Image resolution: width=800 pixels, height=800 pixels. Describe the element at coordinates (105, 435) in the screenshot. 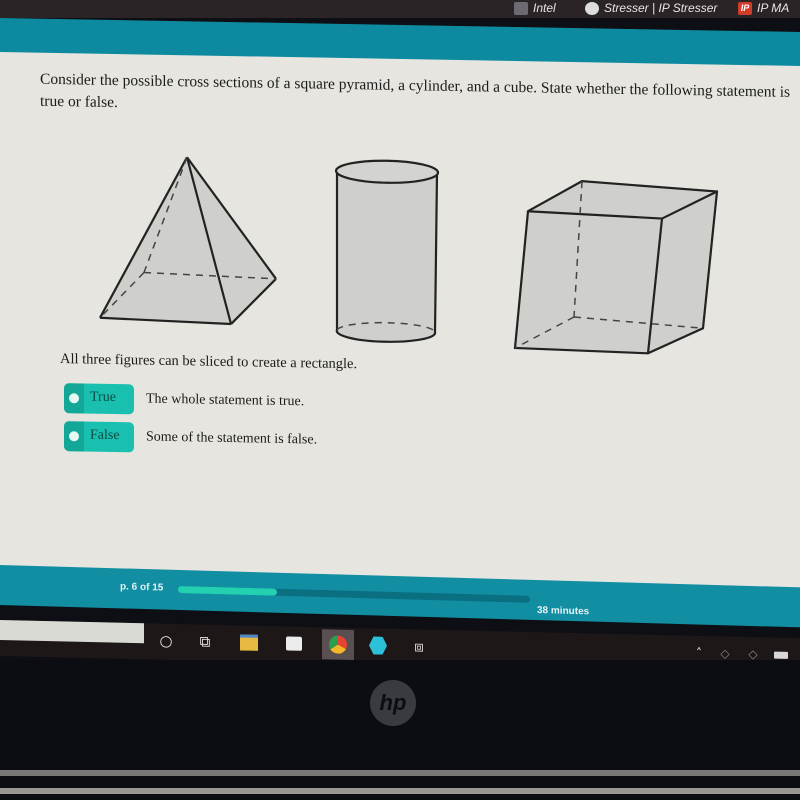

I see `false-label: False` at that location.